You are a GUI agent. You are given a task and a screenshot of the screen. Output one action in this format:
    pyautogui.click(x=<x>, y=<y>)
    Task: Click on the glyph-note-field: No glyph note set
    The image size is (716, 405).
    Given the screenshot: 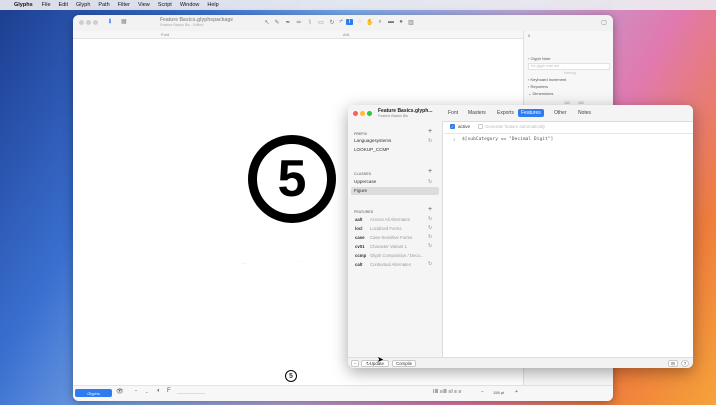 What is the action you would take?
    pyautogui.click(x=569, y=66)
    